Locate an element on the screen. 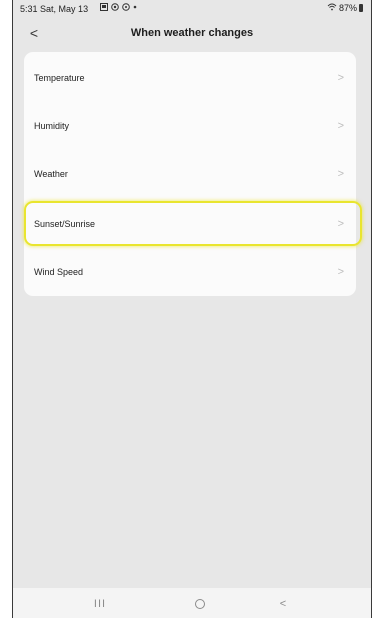 The width and height of the screenshot is (384, 618). option-weather: Weather > is located at coordinates (190, 174).